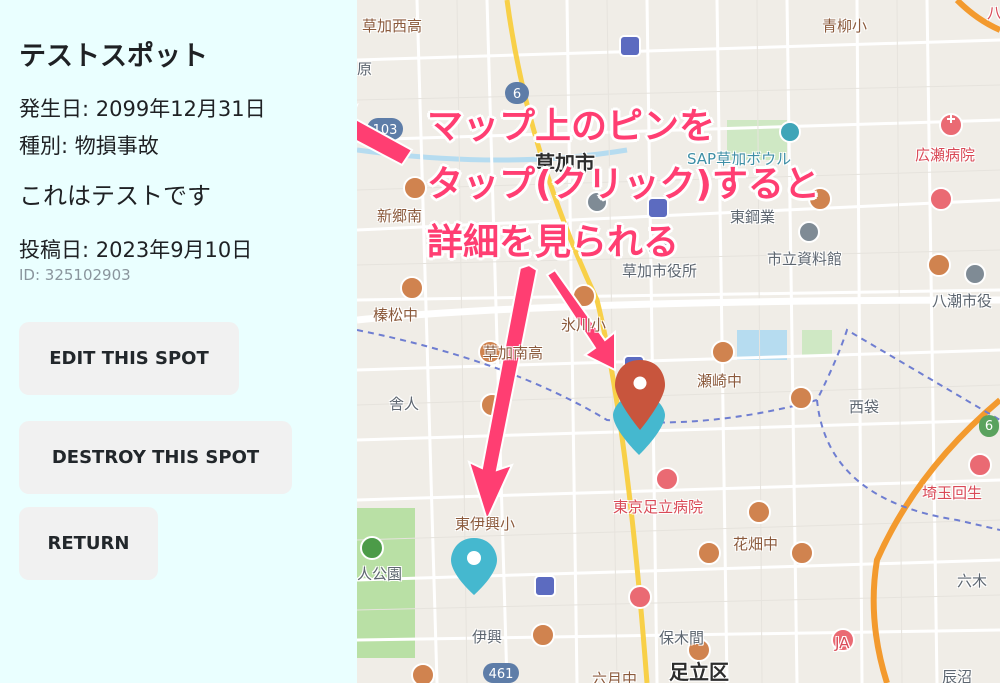  What do you see at coordinates (553, 242) in the screenshot?
I see `annotation-line-3: 詳細を見られる` at bounding box center [553, 242].